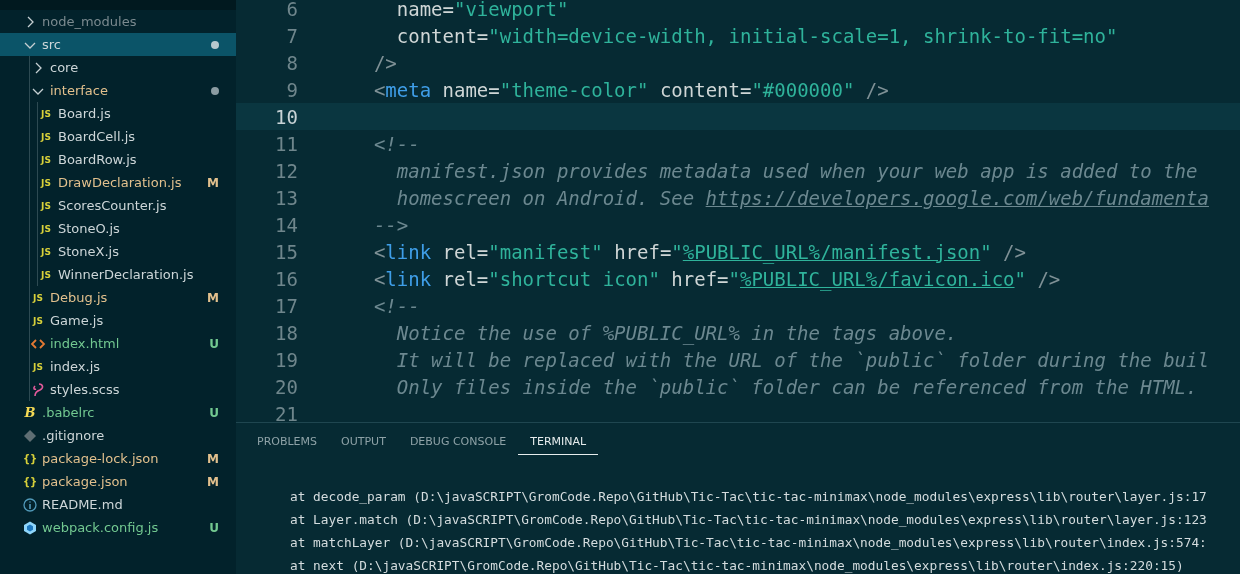  I want to click on terminal-line: at next (D:\javaSCRIPT\GromCode.Repo\GitHub\Tic-Tac\tic-tac-minimax\node_modules\express\lib\router\index.js:220:15), so click(737, 565).